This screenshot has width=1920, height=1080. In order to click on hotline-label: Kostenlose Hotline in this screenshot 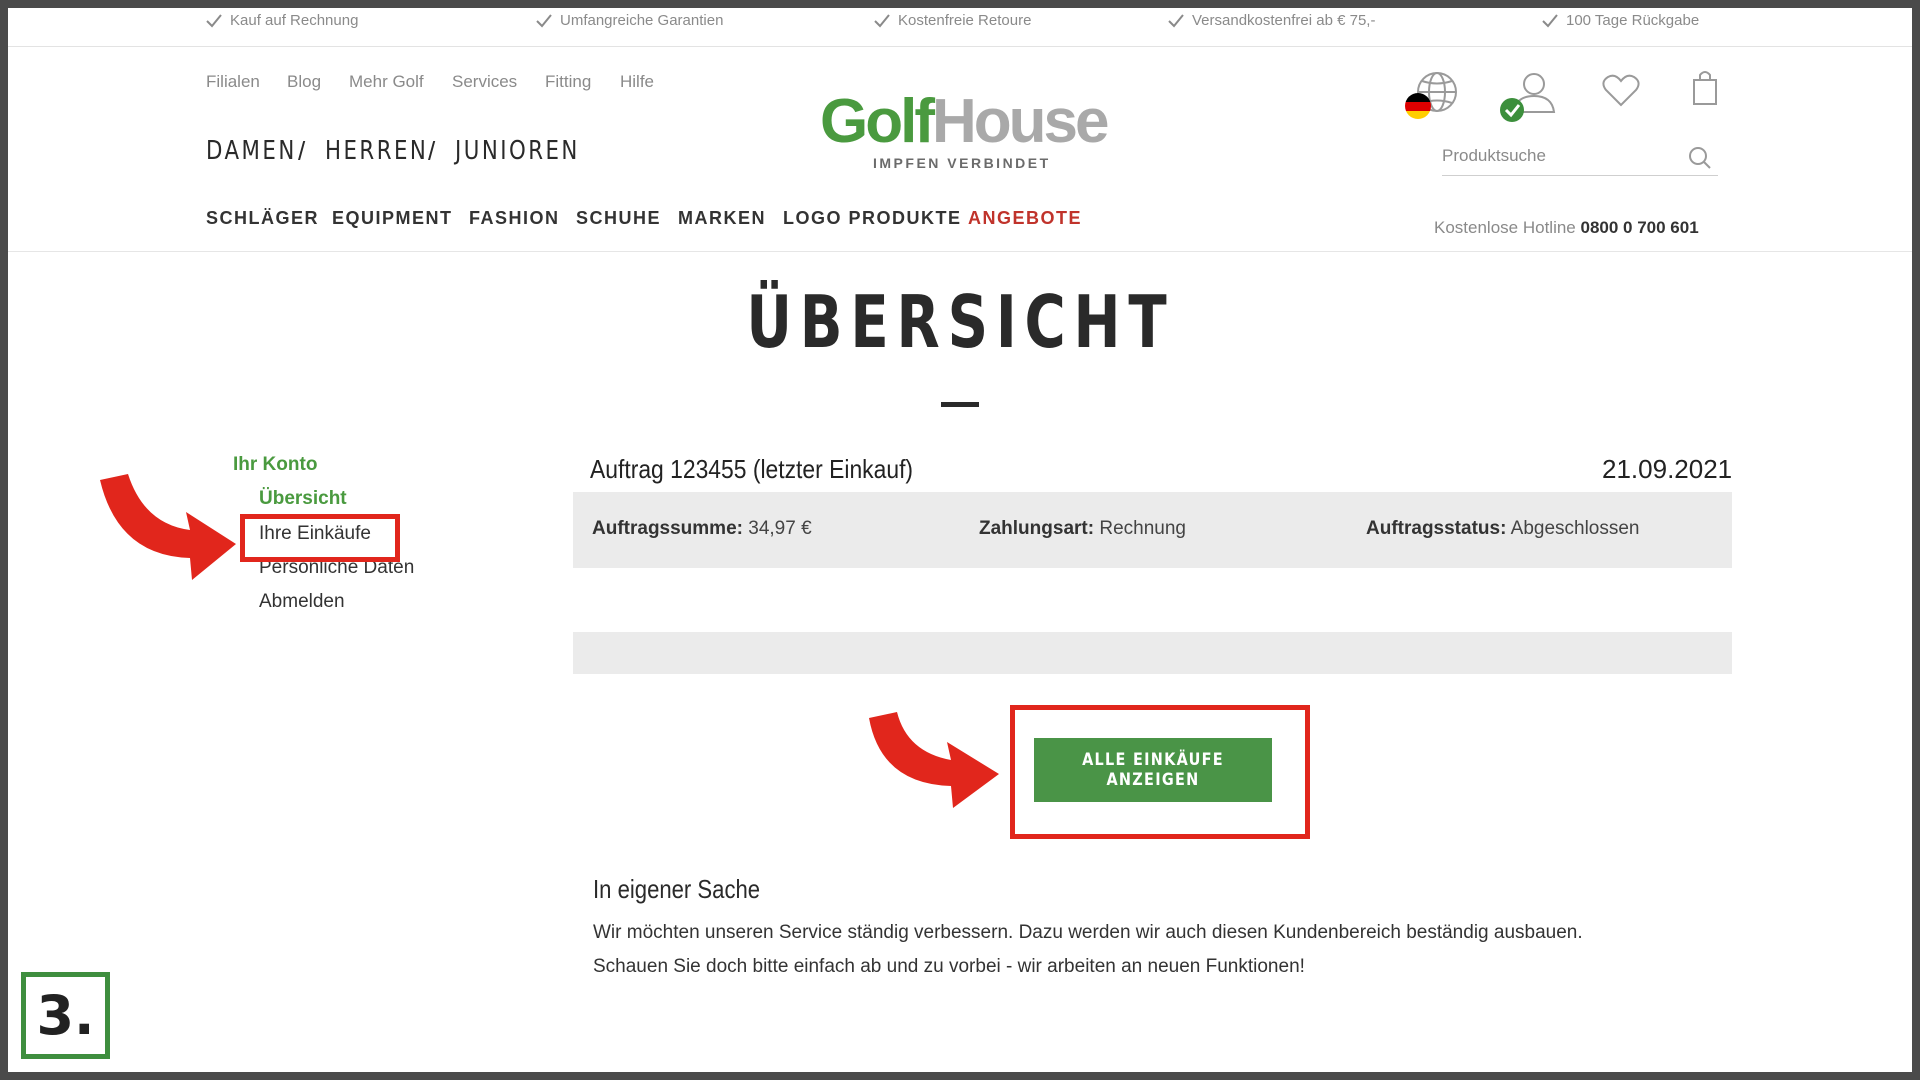, I will do `click(1505, 227)`.